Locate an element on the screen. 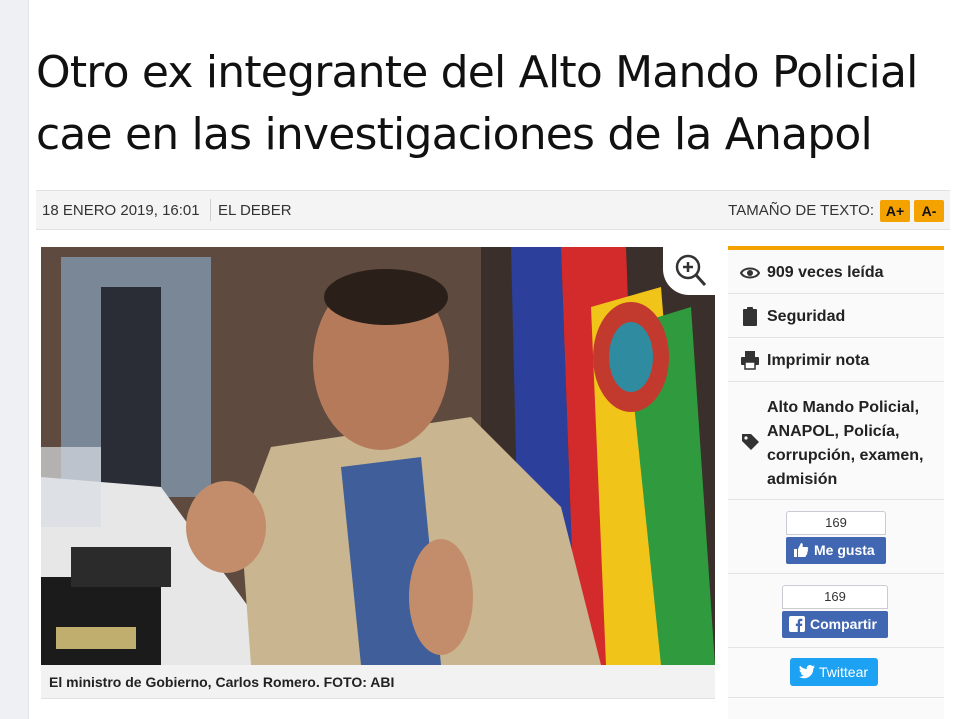 Image resolution: width=958 pixels, height=719 pixels. text-size-decrease-button: A- is located at coordinates (929, 211).